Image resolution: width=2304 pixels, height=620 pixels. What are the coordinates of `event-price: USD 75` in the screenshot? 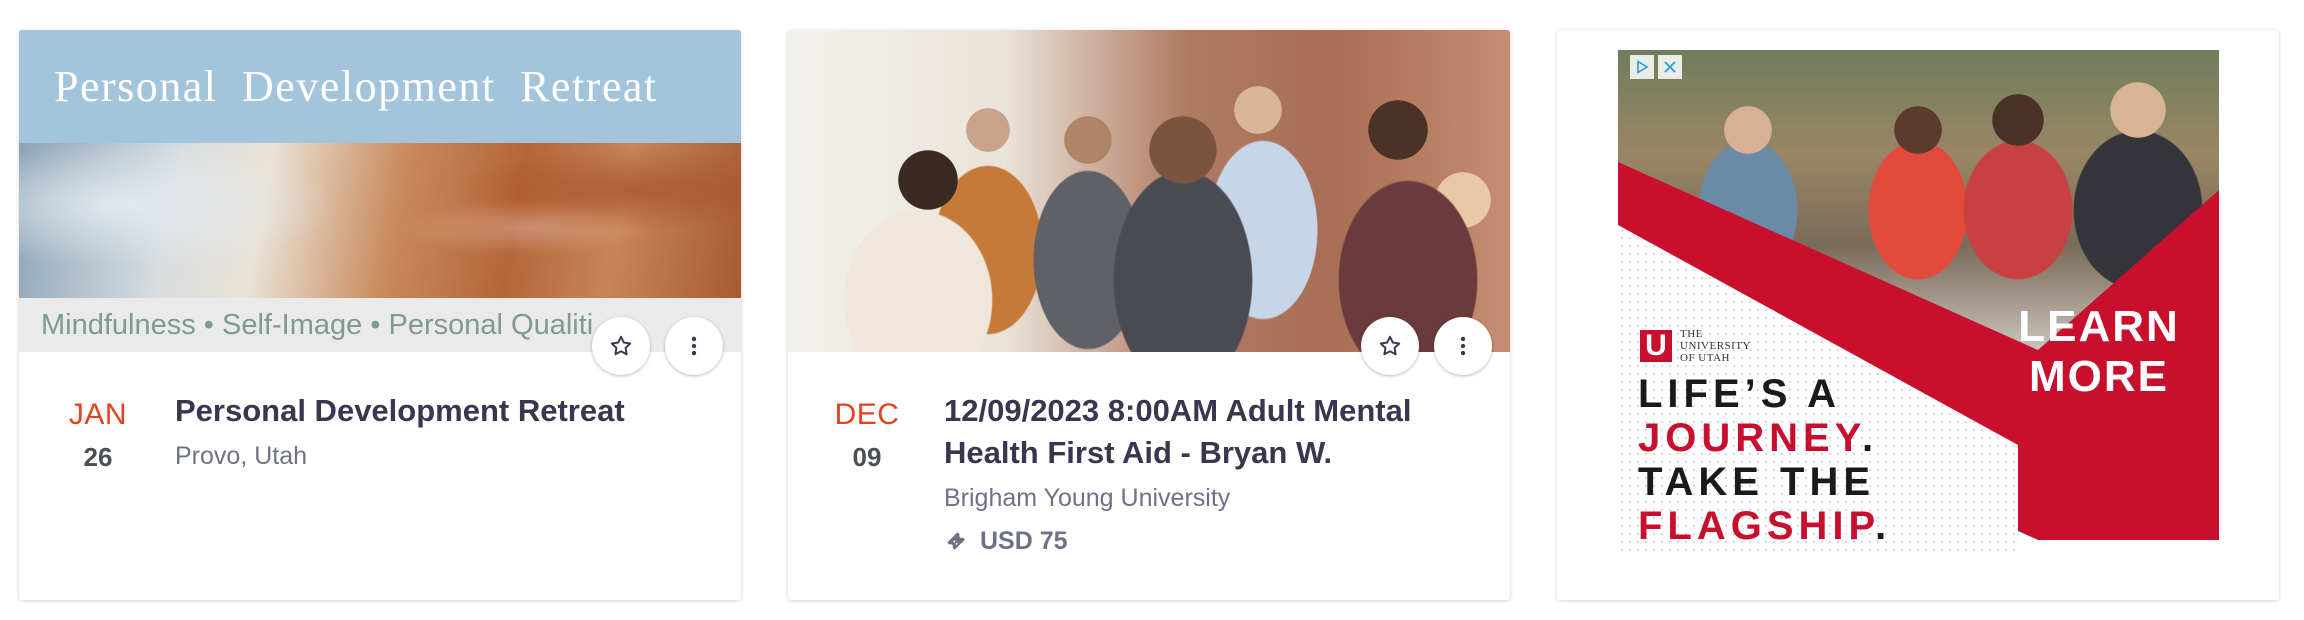 It's located at (1214, 541).